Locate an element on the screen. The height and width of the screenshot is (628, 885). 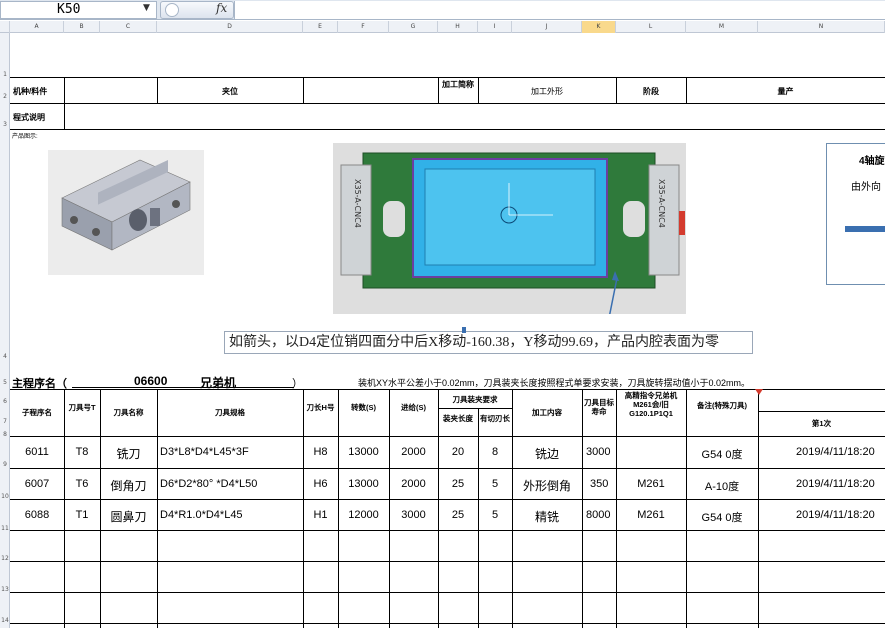
th-clamp-len: 装夹长度 is located at coordinates (458, 418).